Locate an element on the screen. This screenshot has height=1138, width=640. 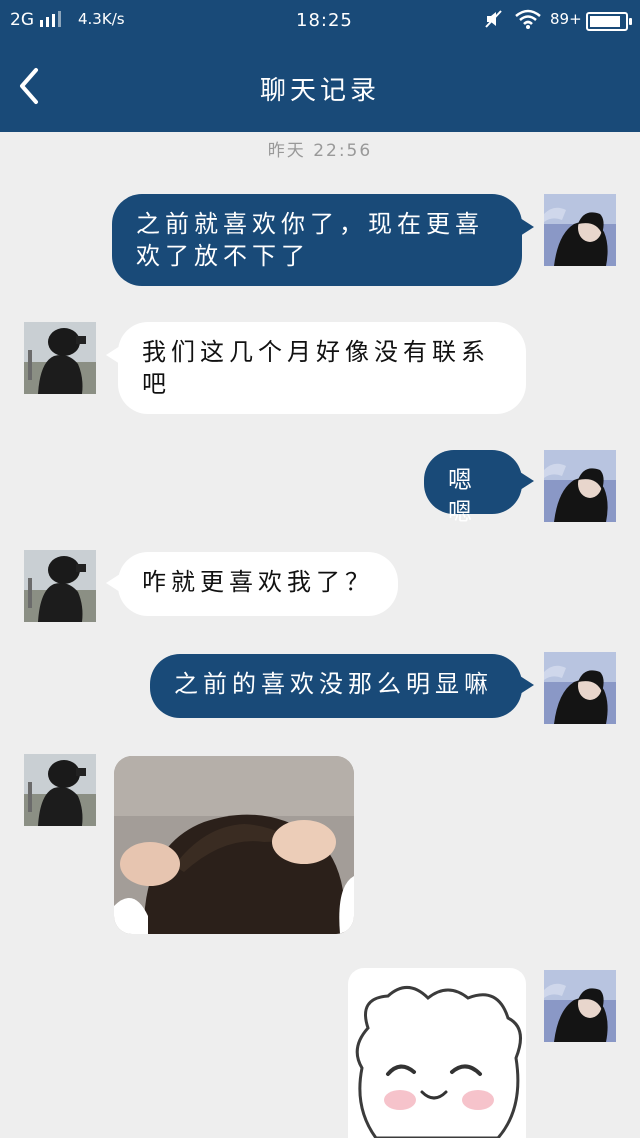
message-text: 咋就更喜欢我了？ is located at coordinates (258, 582).